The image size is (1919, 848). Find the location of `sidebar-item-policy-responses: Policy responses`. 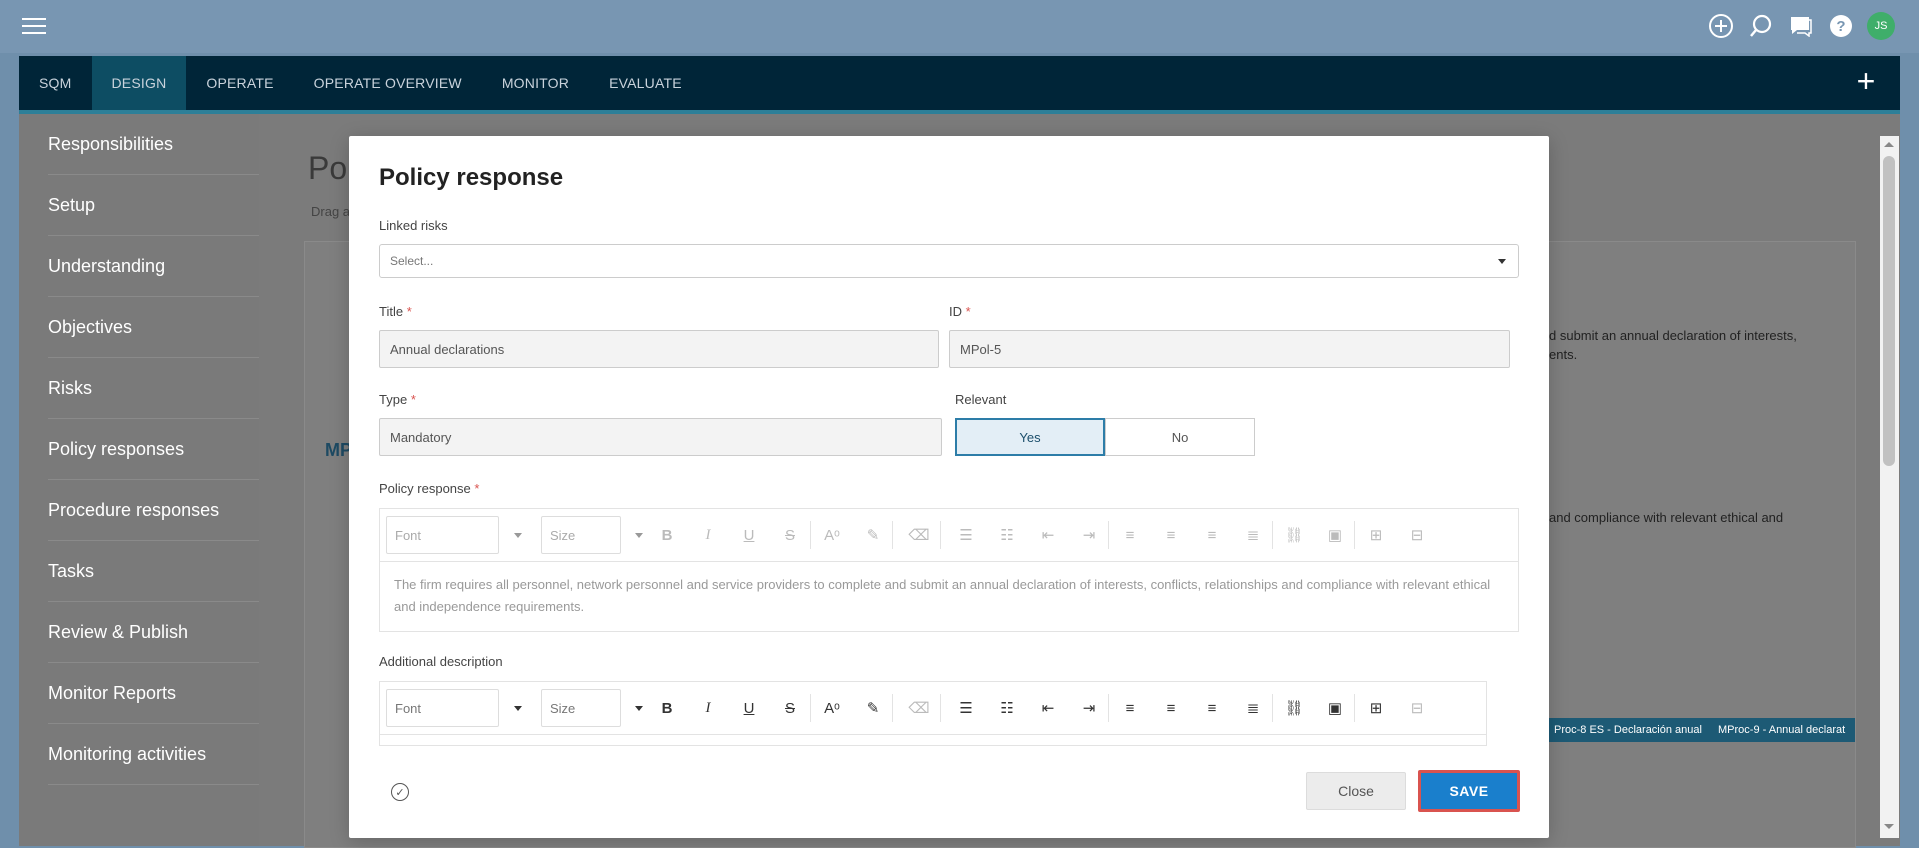

sidebar-item-policy-responses: Policy responses is located at coordinates (156, 449).